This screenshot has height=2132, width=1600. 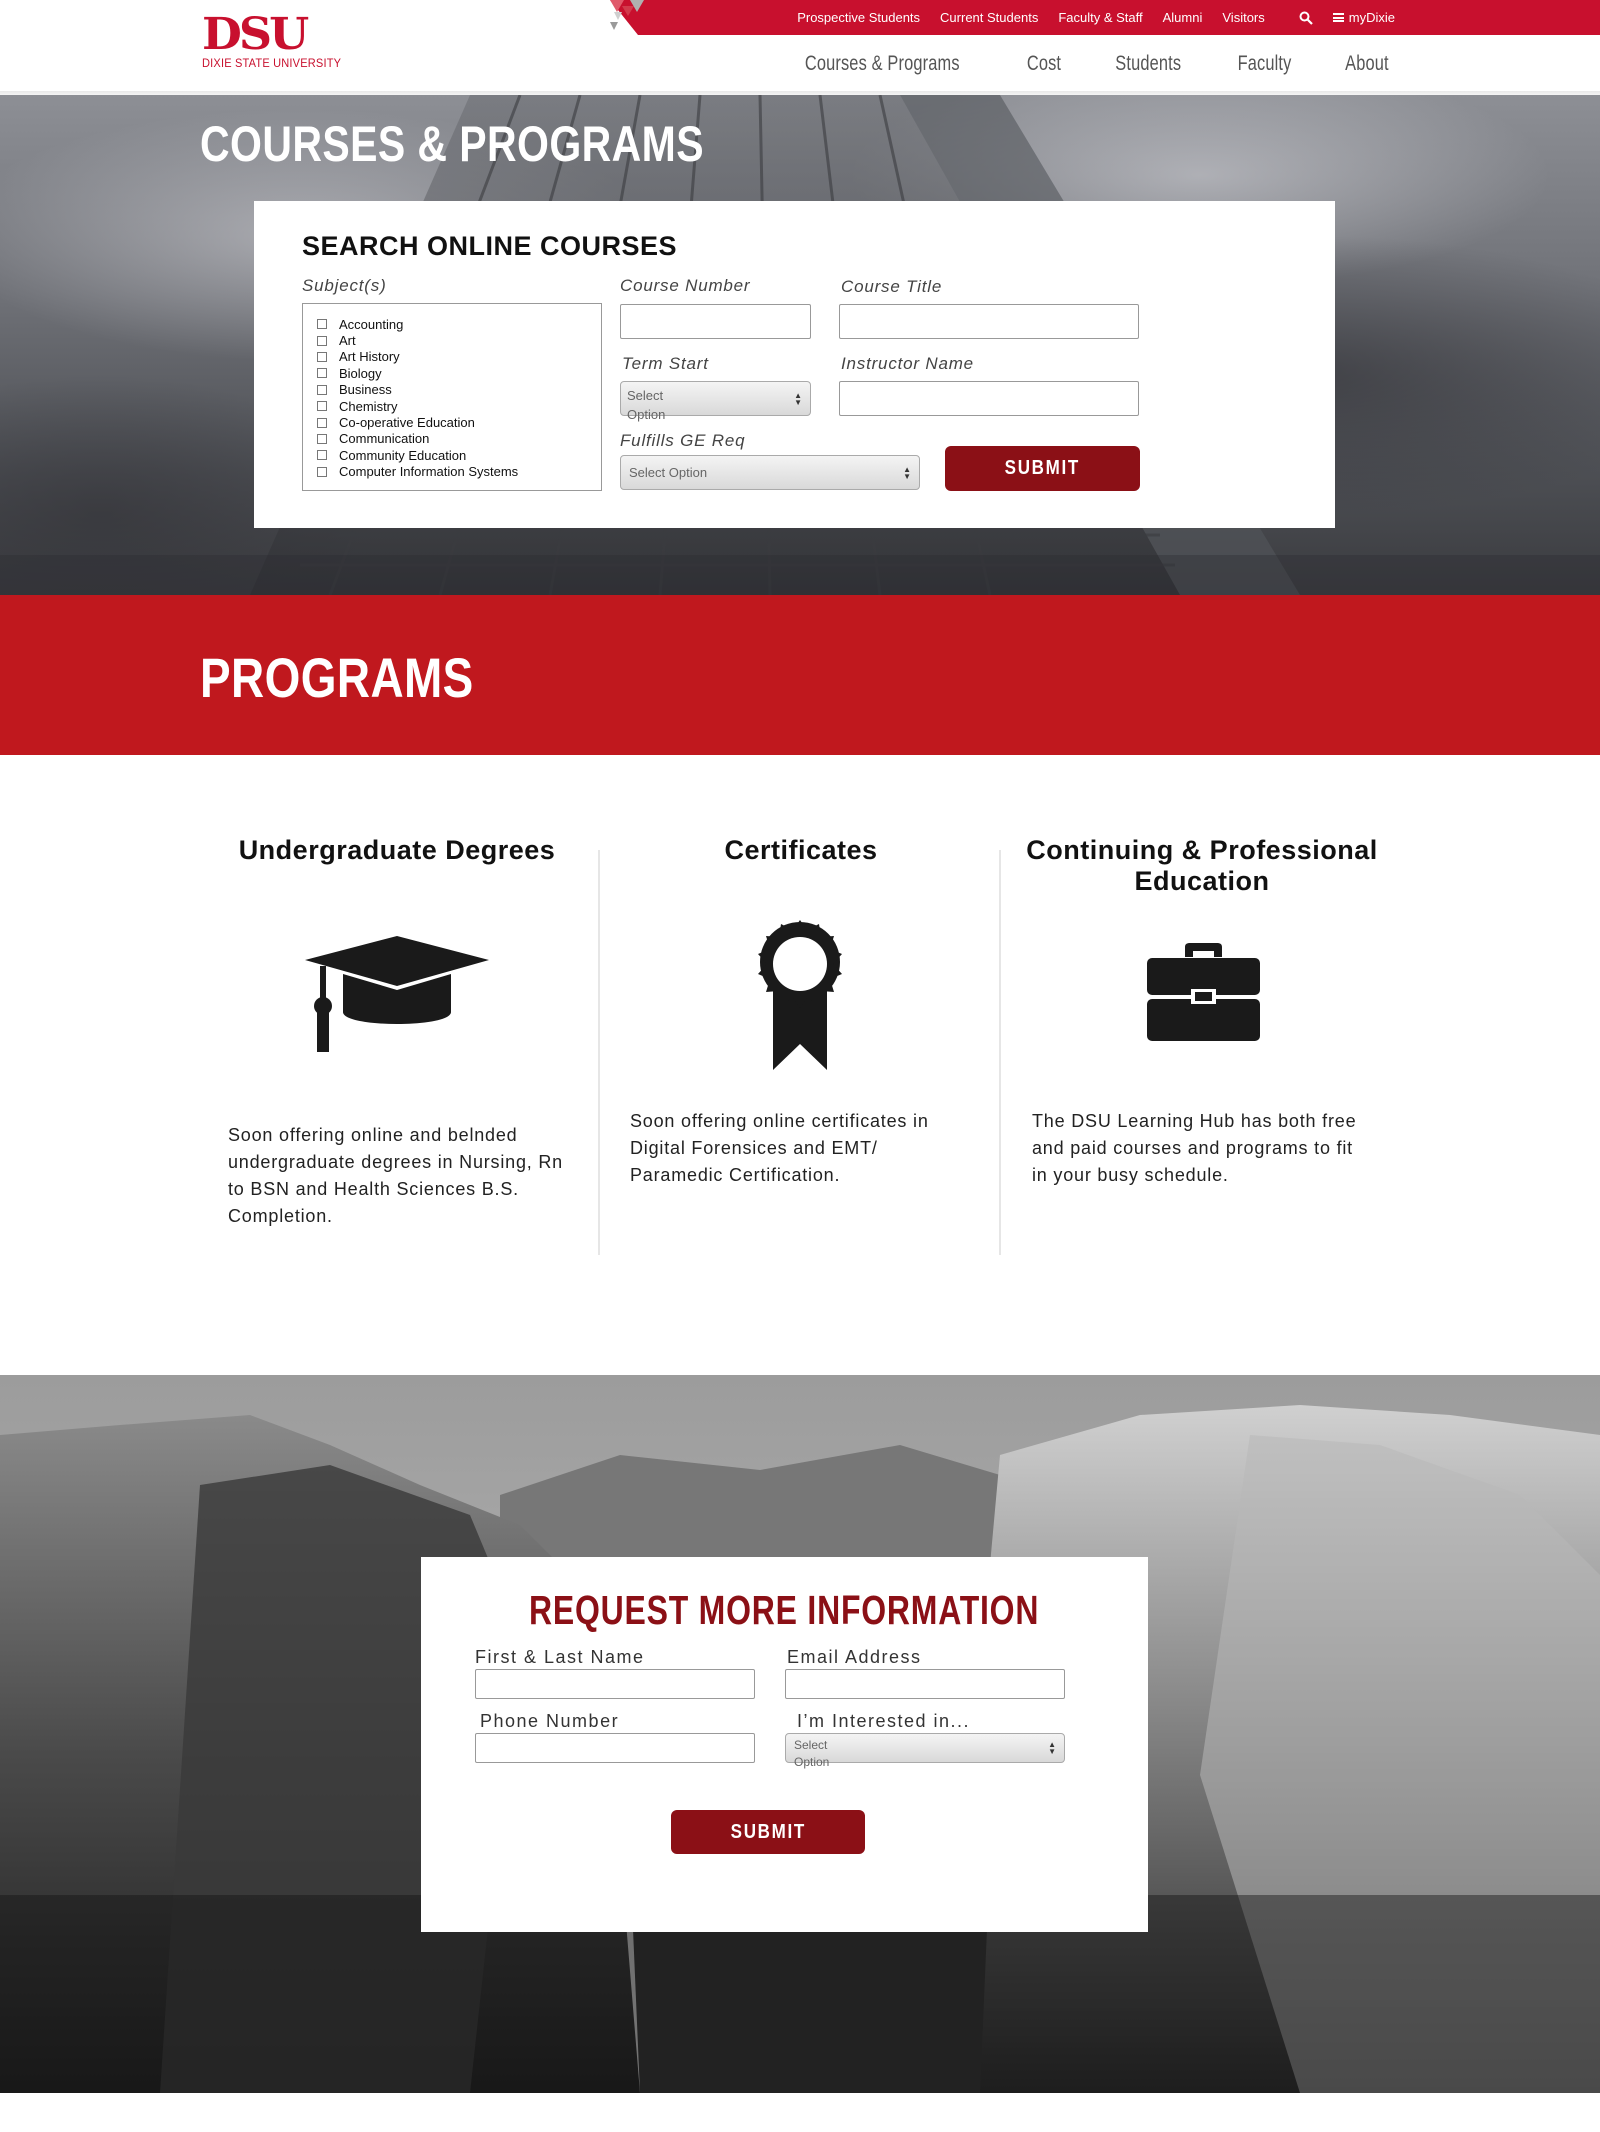 I want to click on search-submit-label: SUBMIT, so click(x=1042, y=468).